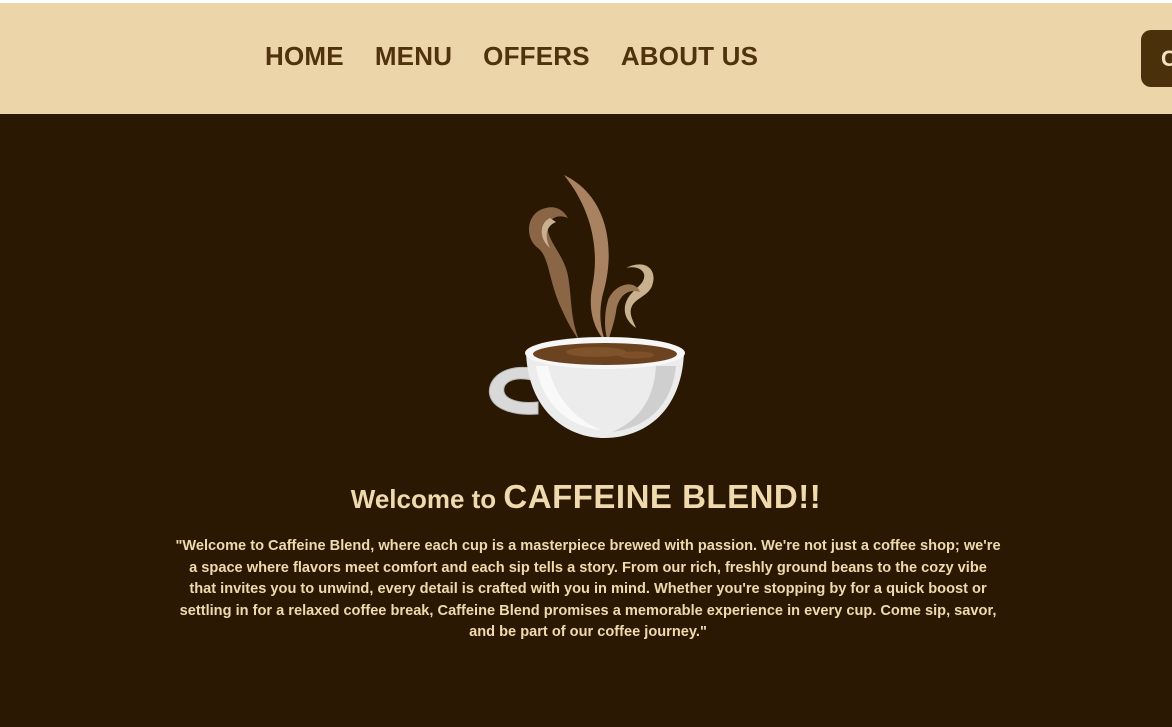 The image size is (1172, 727). I want to click on welcome-prefix: Welcome to, so click(427, 499).